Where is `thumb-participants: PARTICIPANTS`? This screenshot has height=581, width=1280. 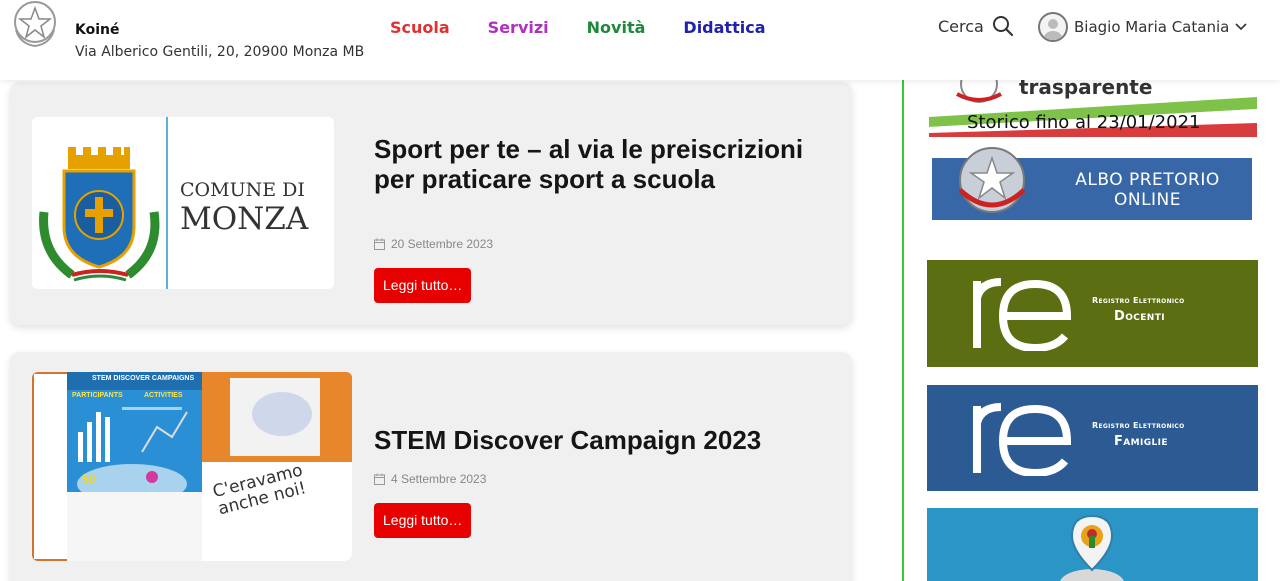 thumb-participants: PARTICIPANTS is located at coordinates (97, 395).